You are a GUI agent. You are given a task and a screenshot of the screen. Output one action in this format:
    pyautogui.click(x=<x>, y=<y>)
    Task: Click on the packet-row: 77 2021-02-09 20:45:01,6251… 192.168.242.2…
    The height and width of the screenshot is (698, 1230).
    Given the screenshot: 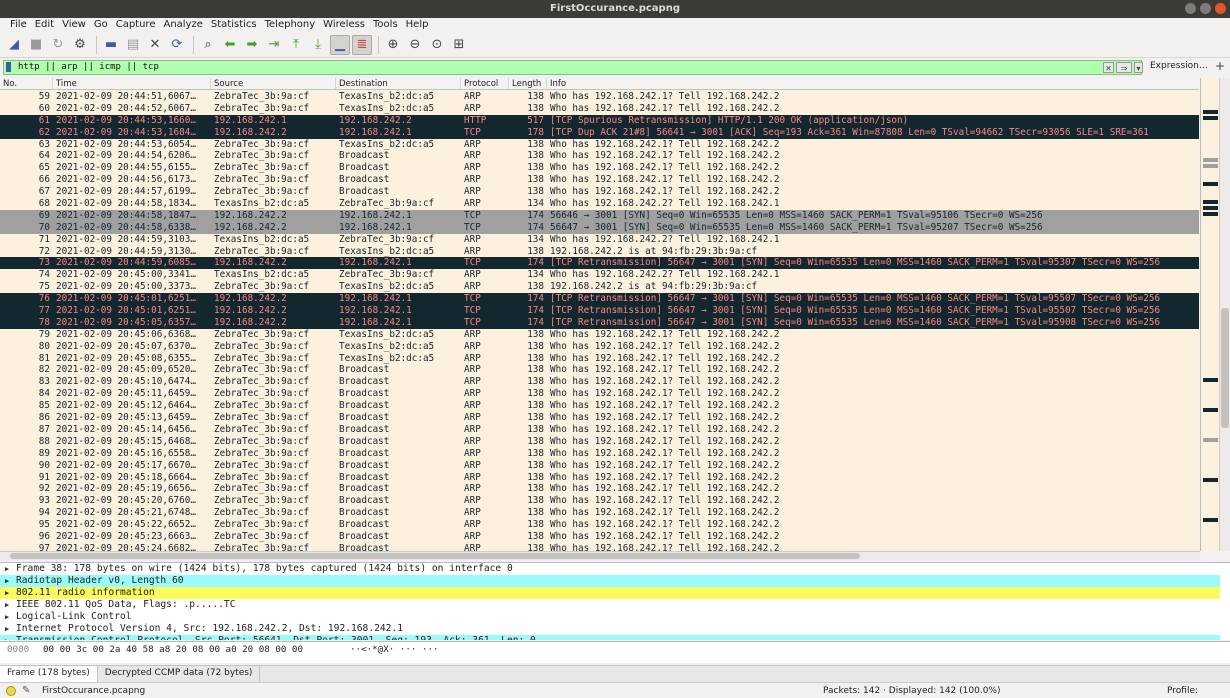 What is the action you would take?
    pyautogui.click(x=599, y=311)
    